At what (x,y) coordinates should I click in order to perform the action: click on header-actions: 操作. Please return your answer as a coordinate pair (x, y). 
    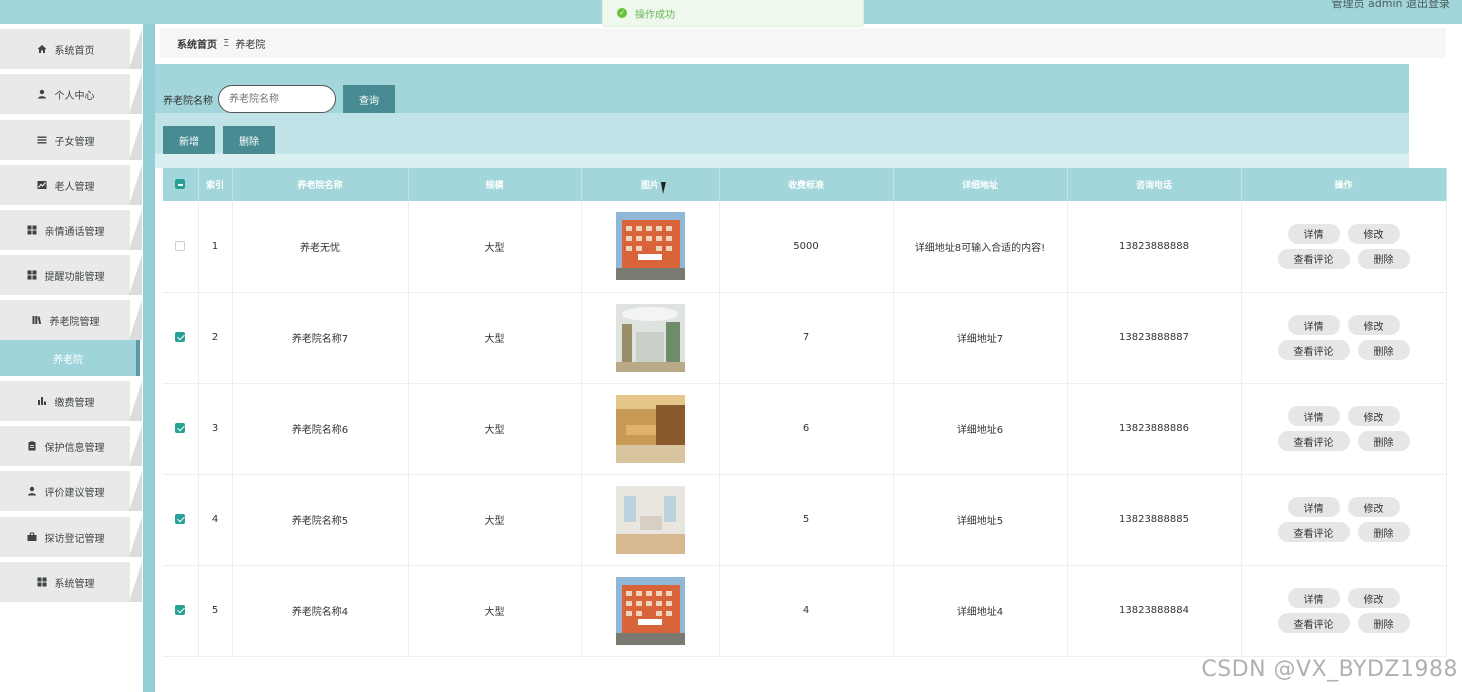
    Looking at the image, I should click on (1344, 184).